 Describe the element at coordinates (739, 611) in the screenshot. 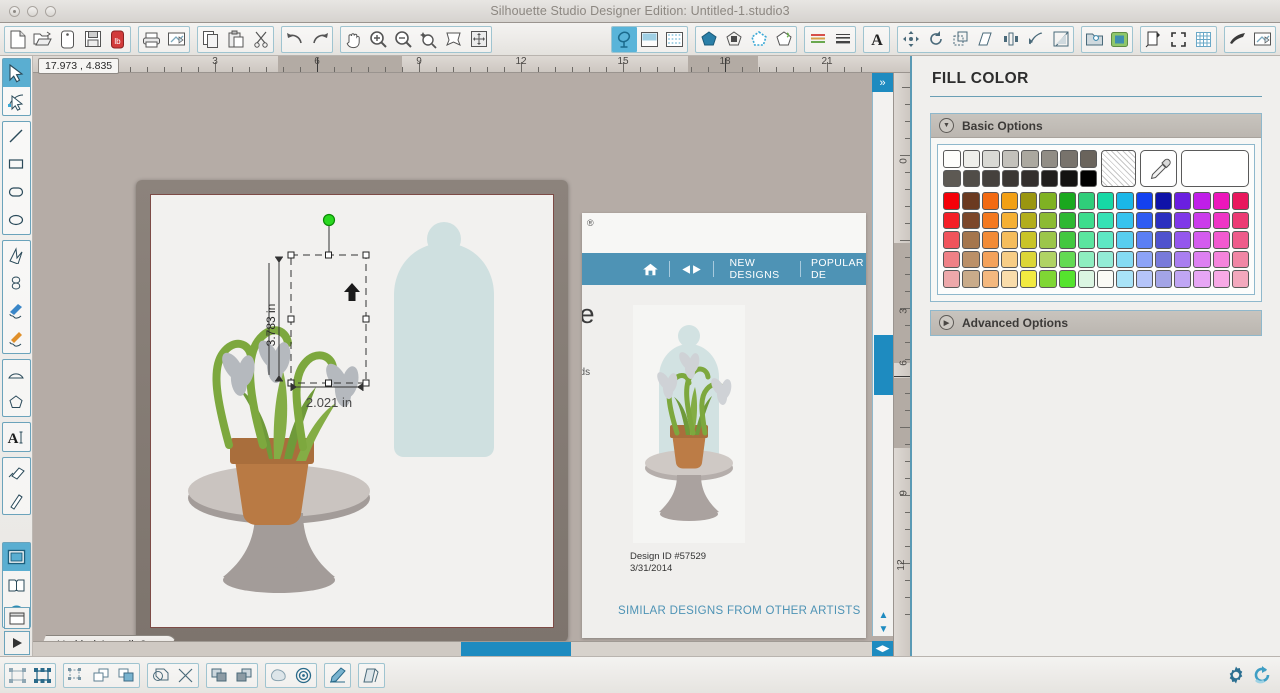

I see `similar-designs-link: SIMILAR DESIGNS FROM OTHER ARTISTS` at that location.